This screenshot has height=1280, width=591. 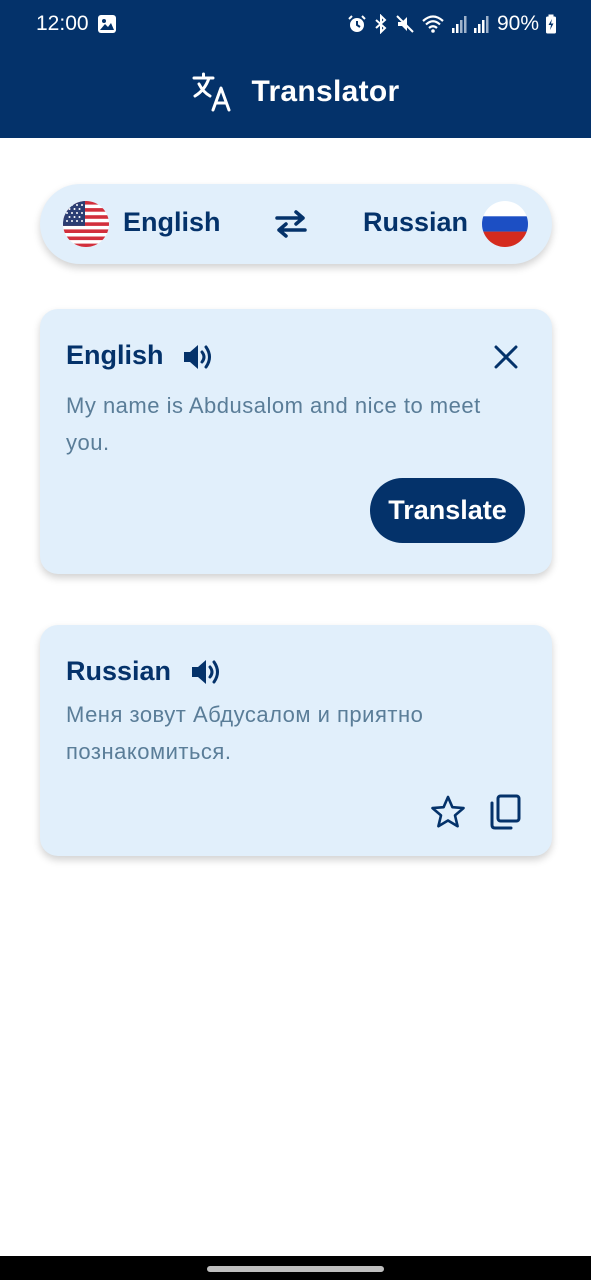 What do you see at coordinates (405, 24) in the screenshot?
I see `mute-icon` at bounding box center [405, 24].